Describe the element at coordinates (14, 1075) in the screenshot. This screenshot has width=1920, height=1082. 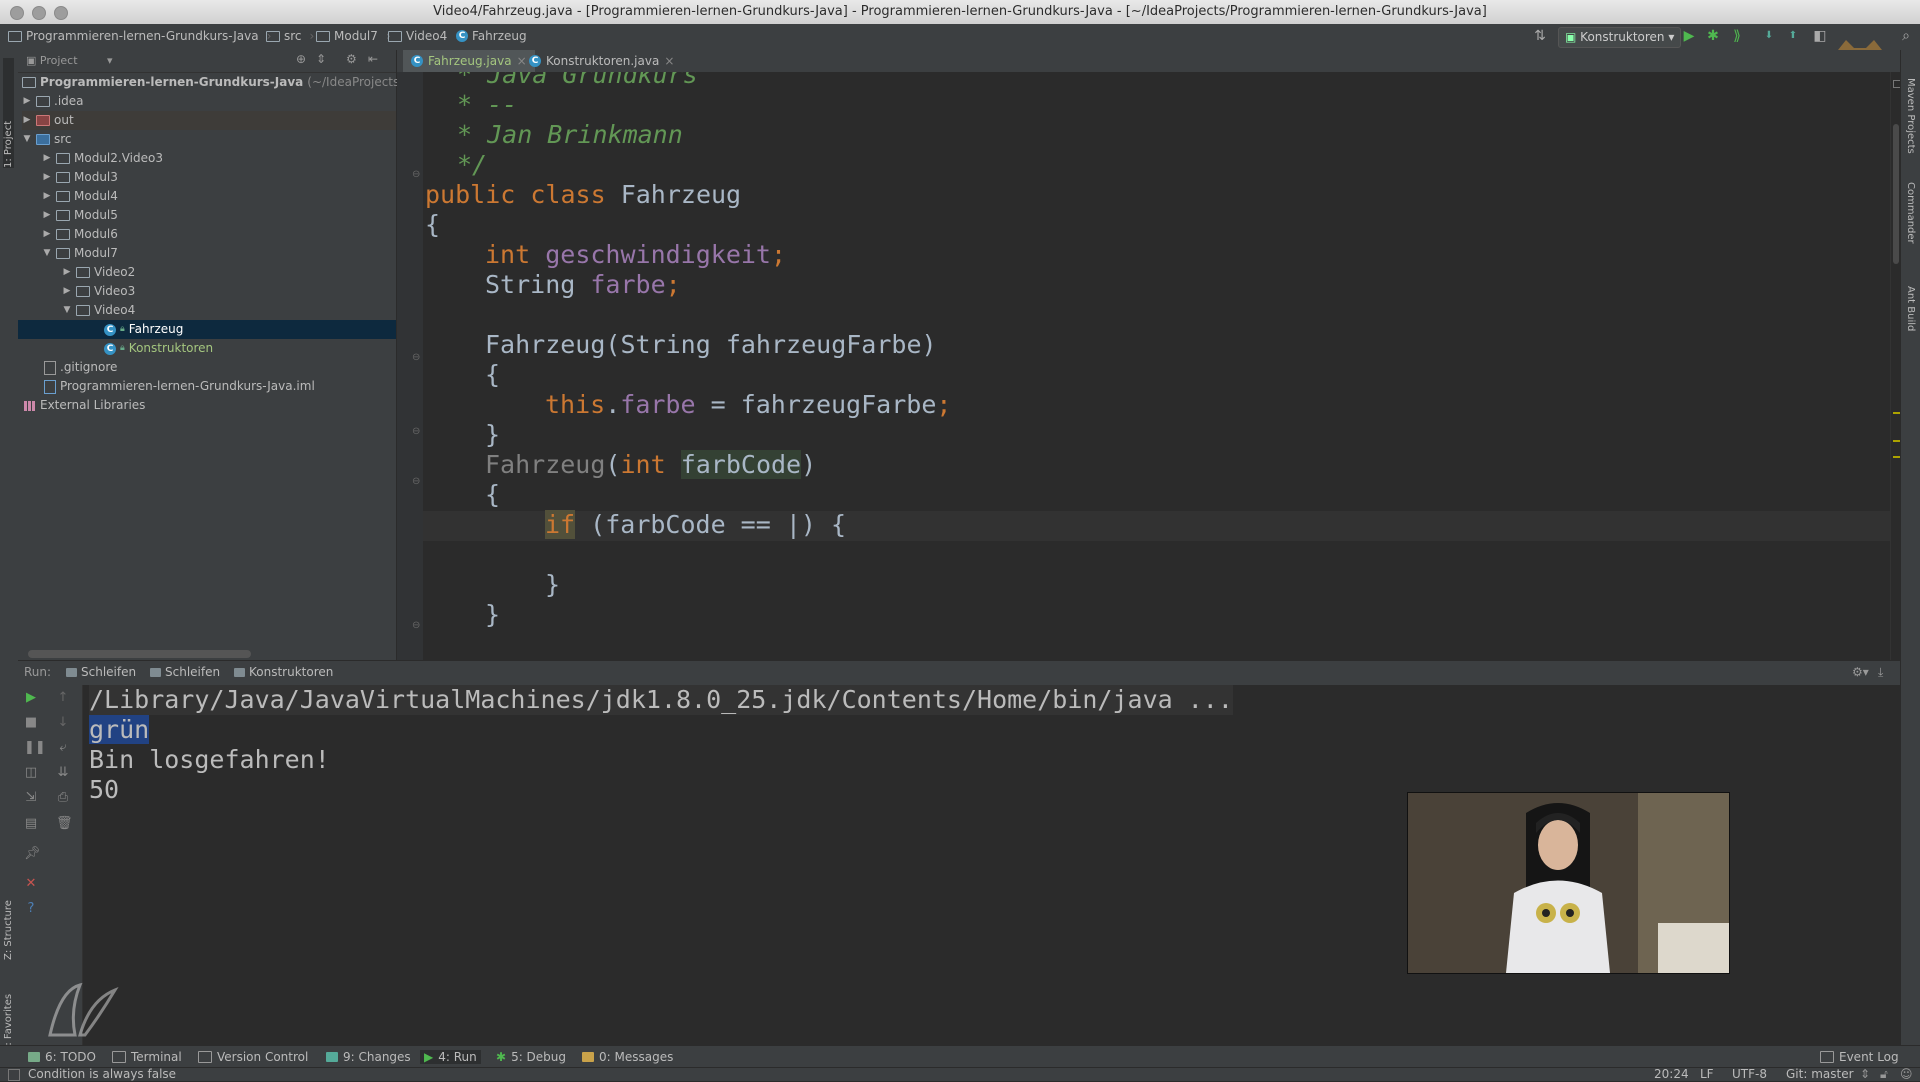
I see `toggle-tool-windows-icon` at that location.